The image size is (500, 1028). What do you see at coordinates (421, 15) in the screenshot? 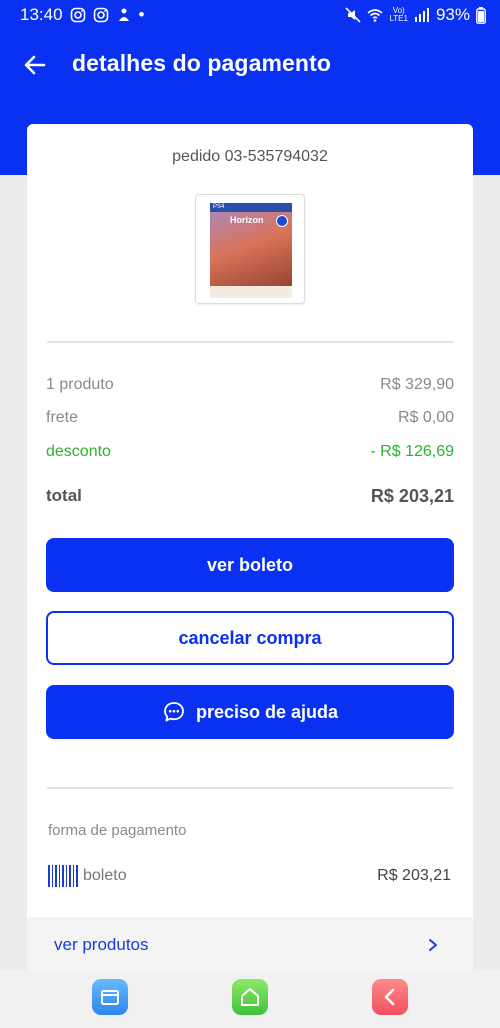
I see `signal-icon` at bounding box center [421, 15].